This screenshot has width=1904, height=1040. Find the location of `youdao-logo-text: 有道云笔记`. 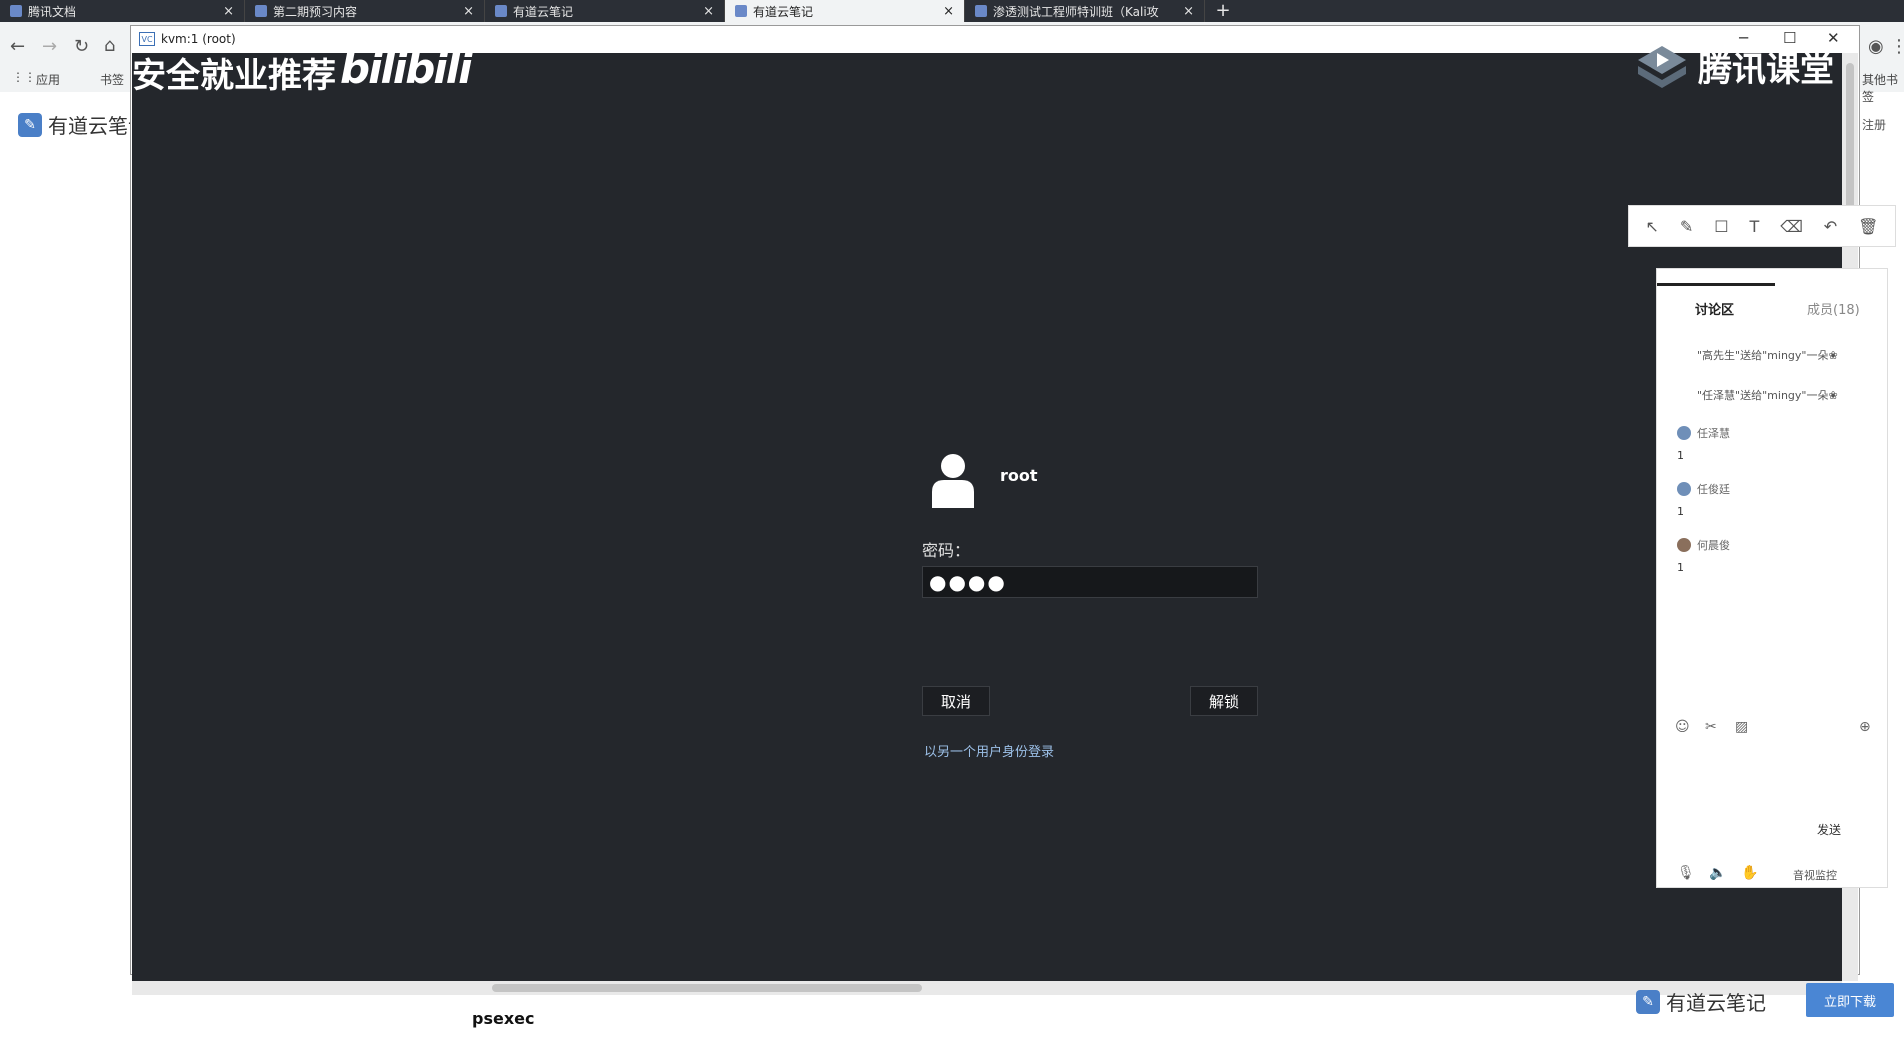

youdao-logo-text: 有道云笔记 is located at coordinates (1716, 1003).